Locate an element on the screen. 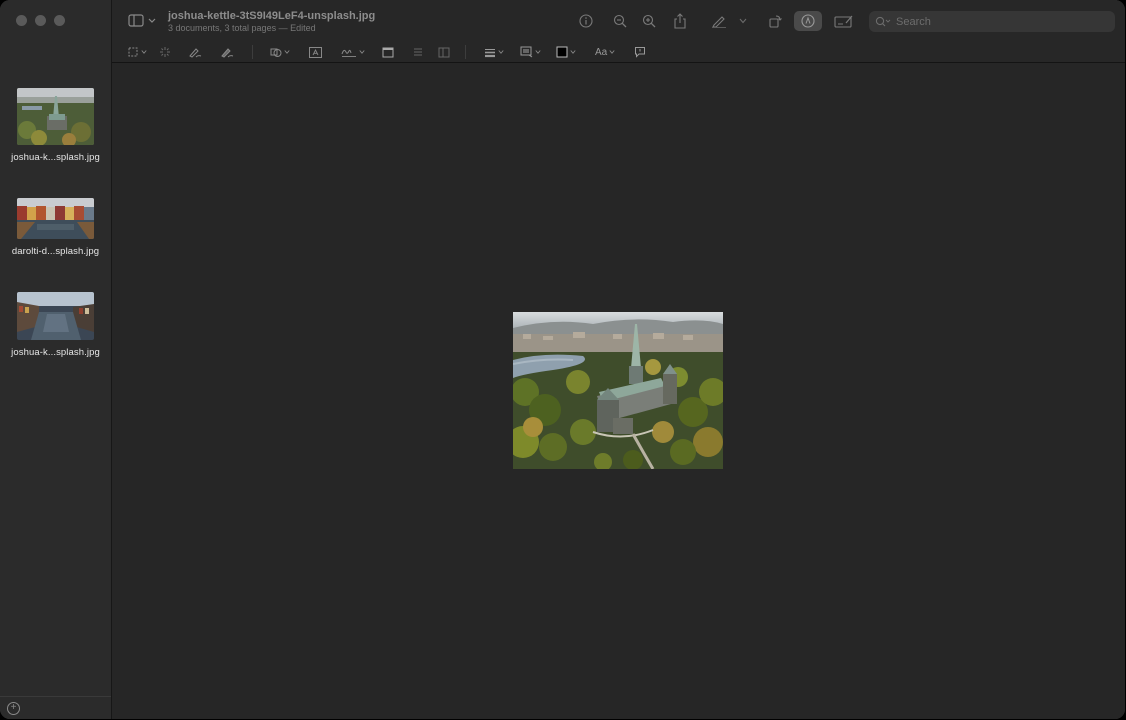 The image size is (1126, 720). text-box-icon is located at coordinates (315, 52).